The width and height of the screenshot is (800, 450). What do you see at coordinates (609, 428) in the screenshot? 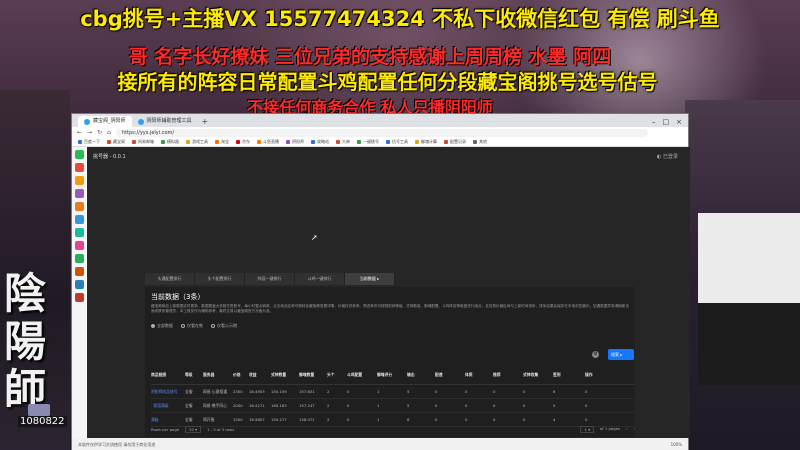
I see `page-info: of 1 pages` at bounding box center [609, 428].